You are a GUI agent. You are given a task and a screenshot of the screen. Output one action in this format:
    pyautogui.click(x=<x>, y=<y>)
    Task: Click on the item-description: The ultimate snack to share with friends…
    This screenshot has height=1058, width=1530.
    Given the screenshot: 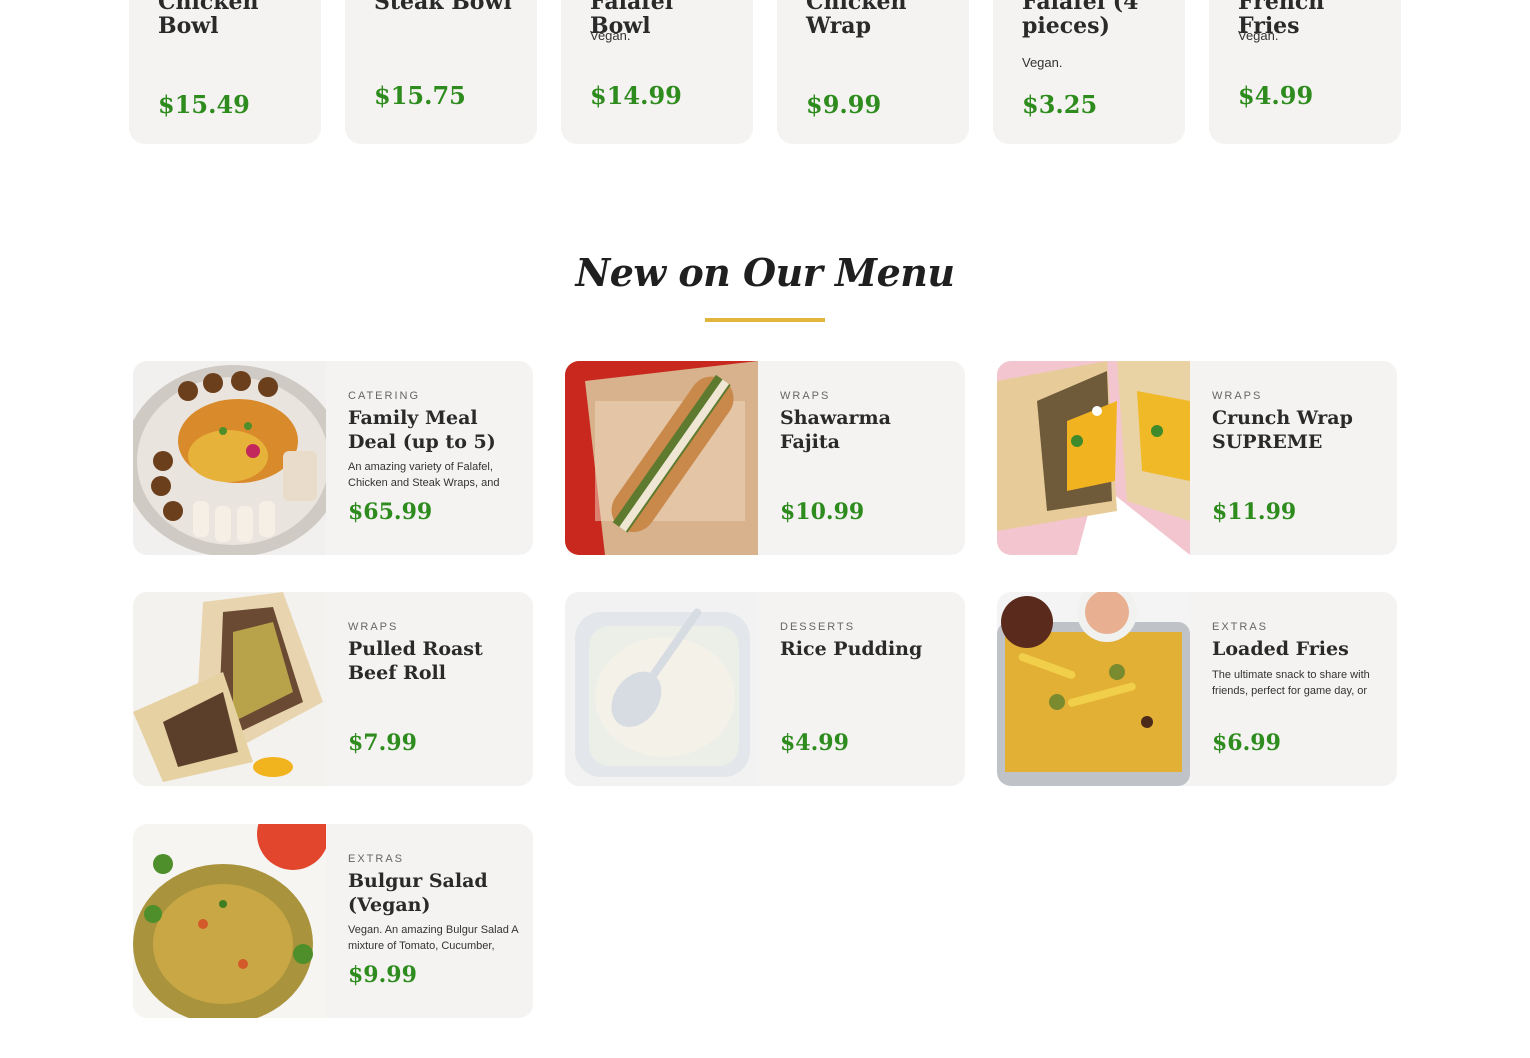 What is the action you would take?
    pyautogui.click(x=1291, y=683)
    